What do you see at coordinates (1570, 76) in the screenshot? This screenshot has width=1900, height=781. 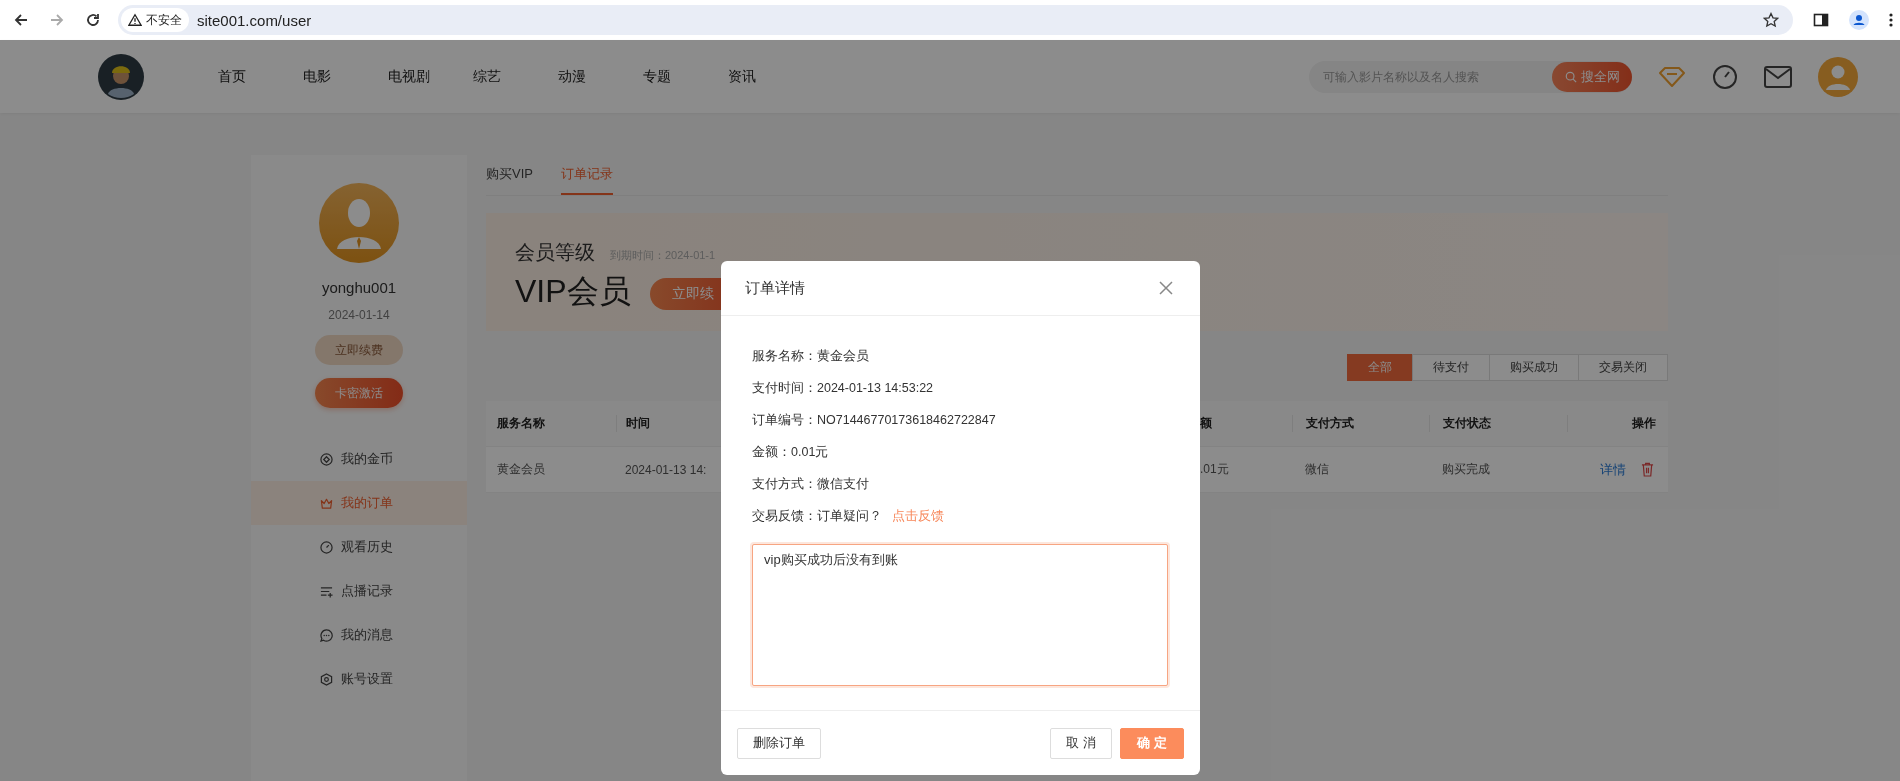 I see `search-icon` at bounding box center [1570, 76].